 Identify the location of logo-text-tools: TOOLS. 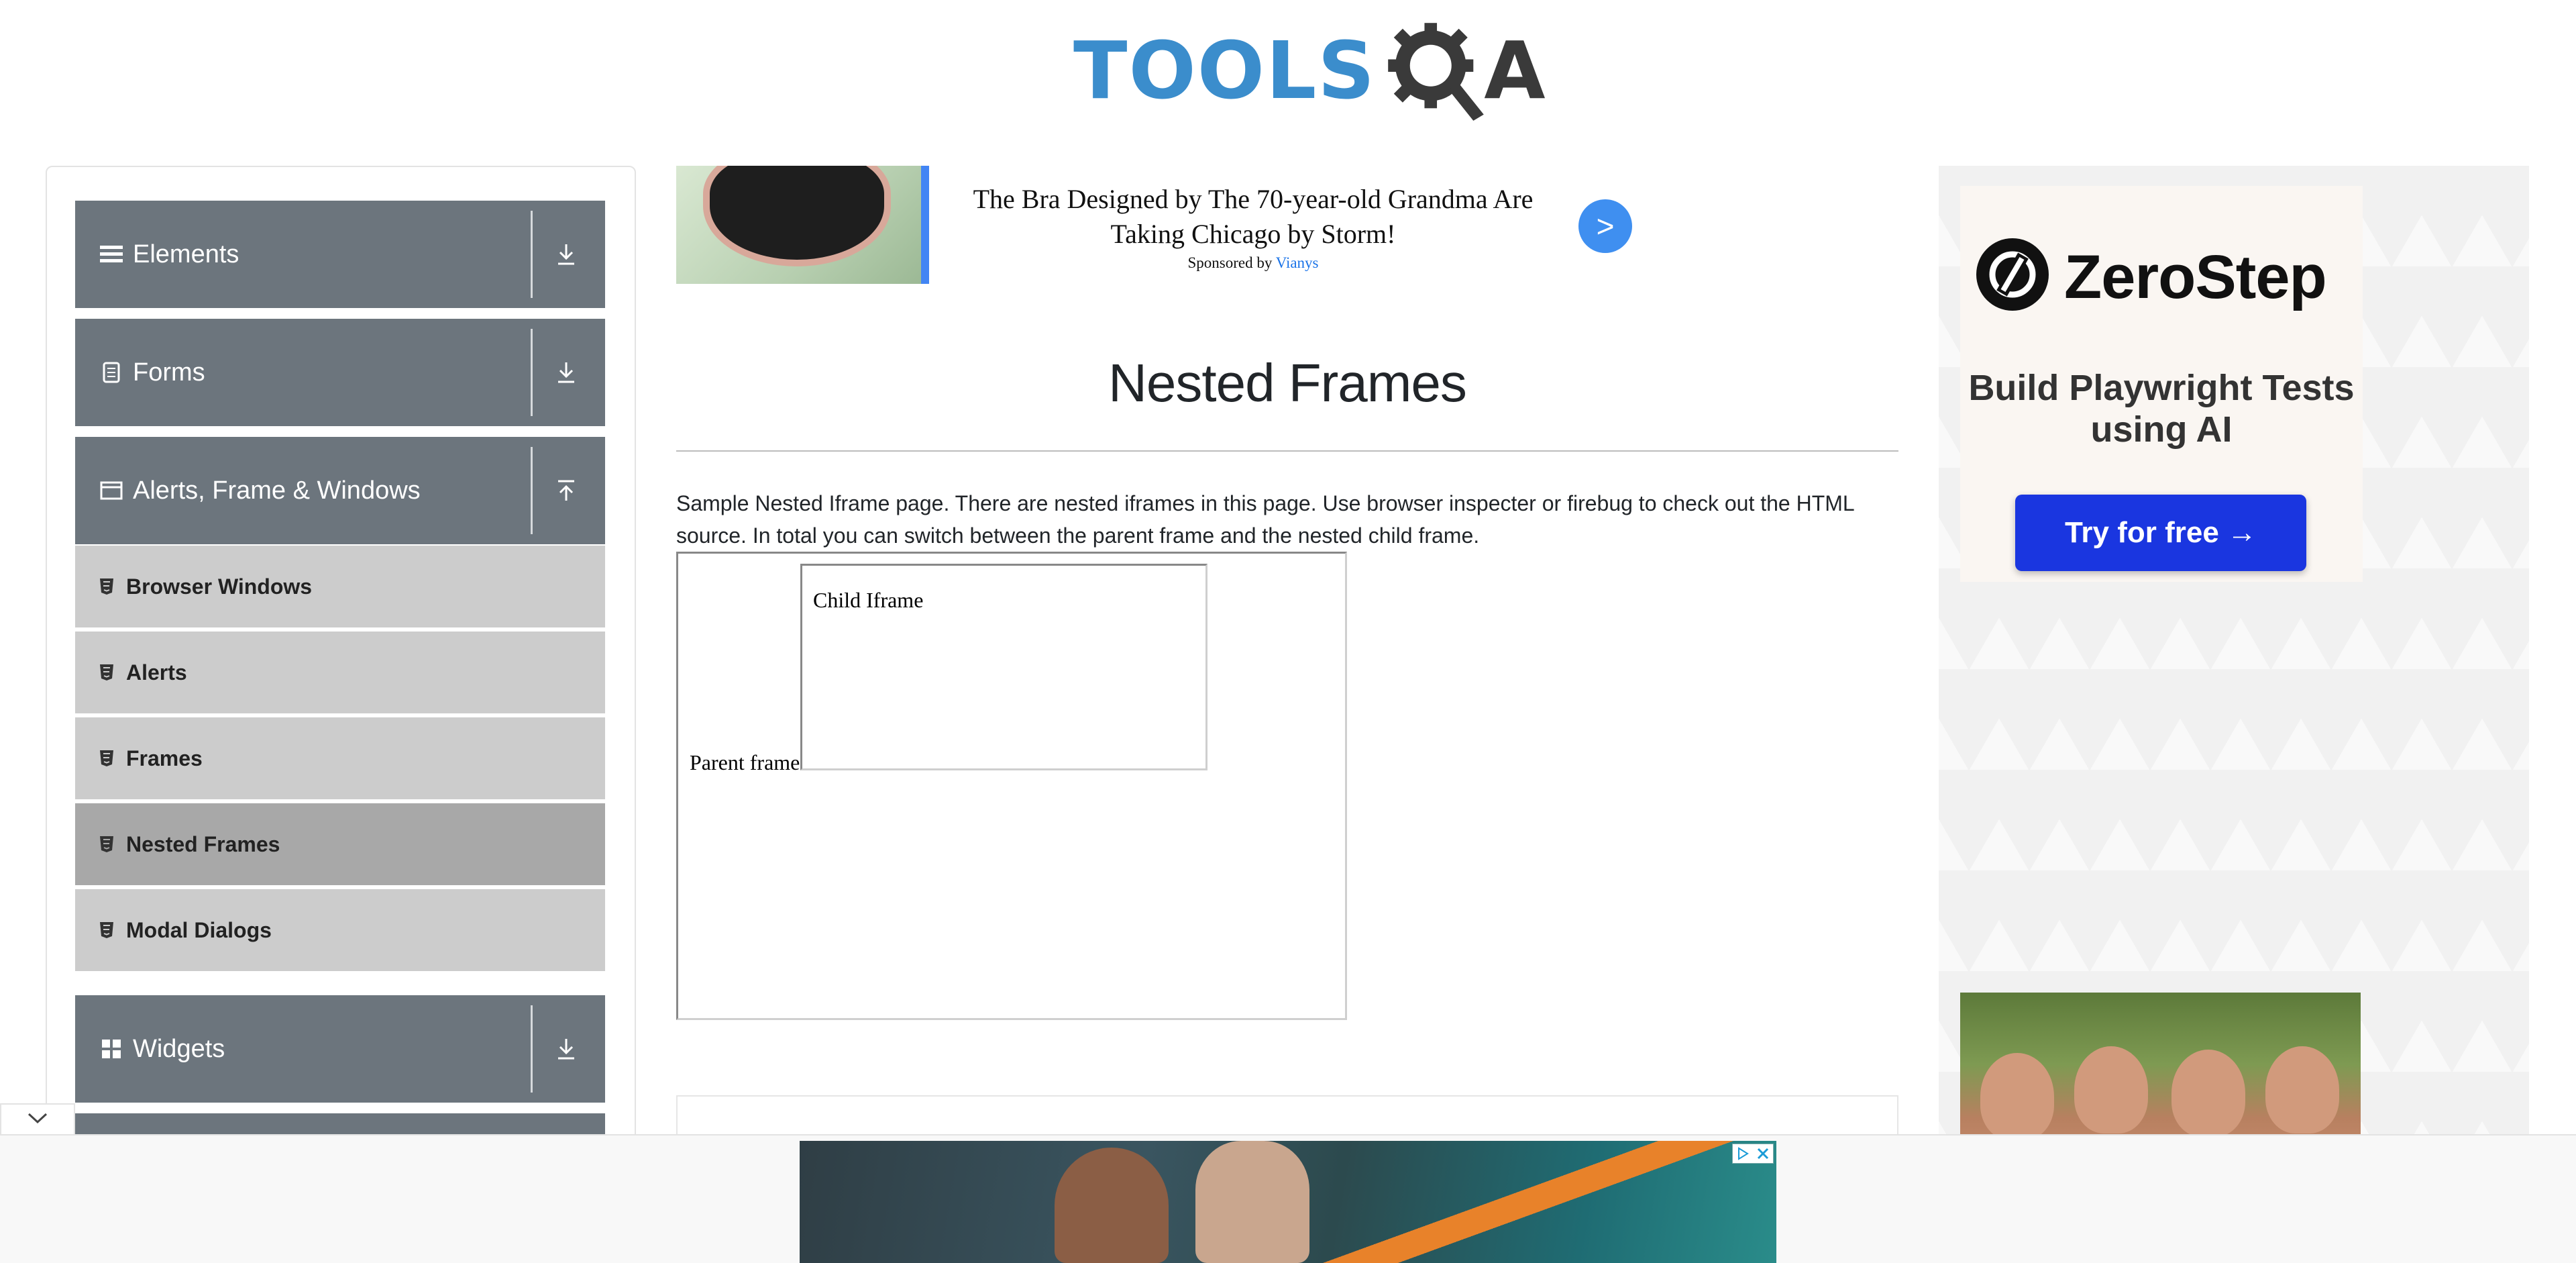
(1225, 70).